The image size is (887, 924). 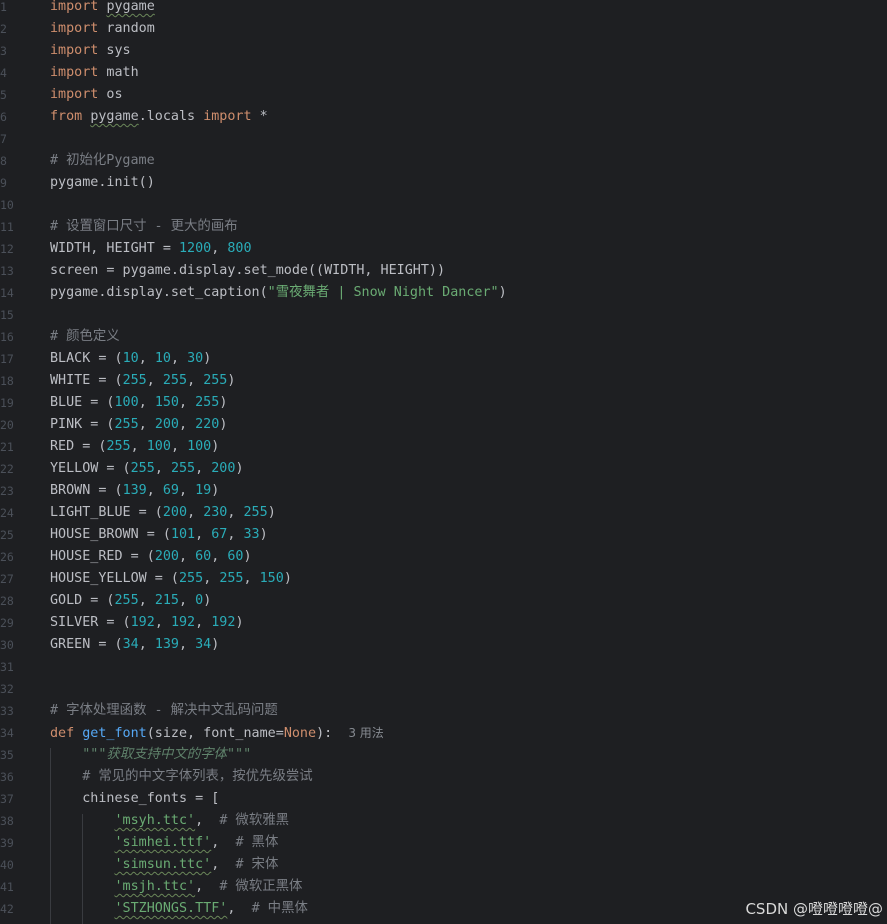 What do you see at coordinates (443, 359) in the screenshot?
I see `code-line: 17 BLACK = (10, 10, 30)` at bounding box center [443, 359].